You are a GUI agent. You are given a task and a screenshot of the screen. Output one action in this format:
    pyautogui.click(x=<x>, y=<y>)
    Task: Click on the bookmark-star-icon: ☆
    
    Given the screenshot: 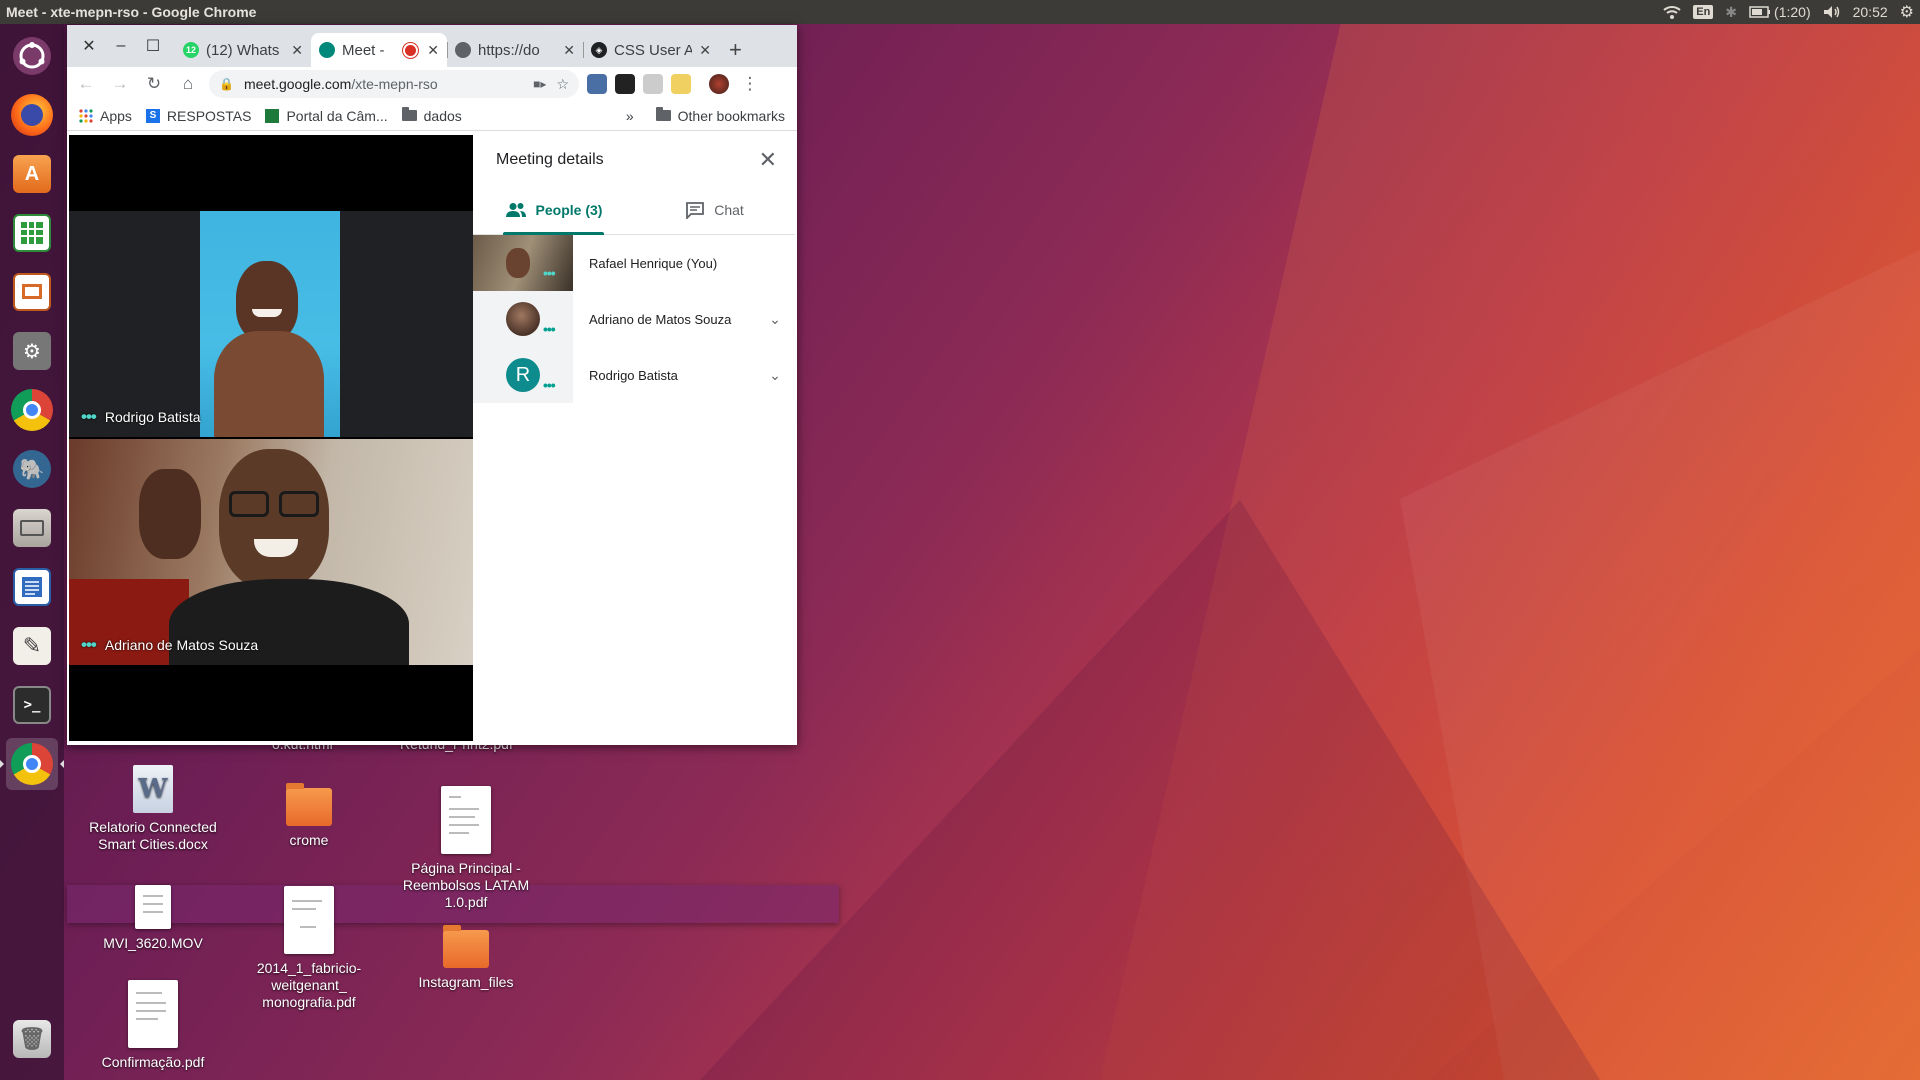 What is the action you would take?
    pyautogui.click(x=562, y=84)
    